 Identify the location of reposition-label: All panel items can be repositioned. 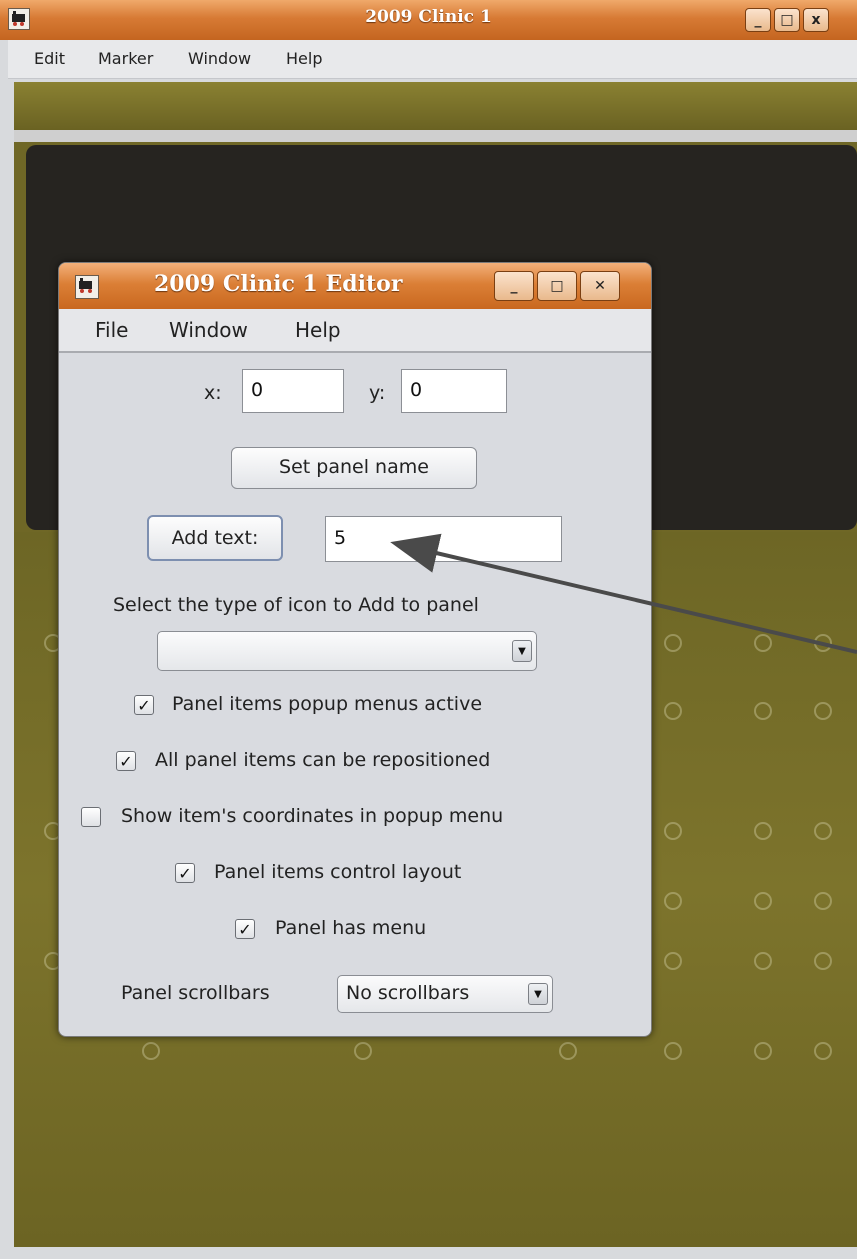
(323, 760).